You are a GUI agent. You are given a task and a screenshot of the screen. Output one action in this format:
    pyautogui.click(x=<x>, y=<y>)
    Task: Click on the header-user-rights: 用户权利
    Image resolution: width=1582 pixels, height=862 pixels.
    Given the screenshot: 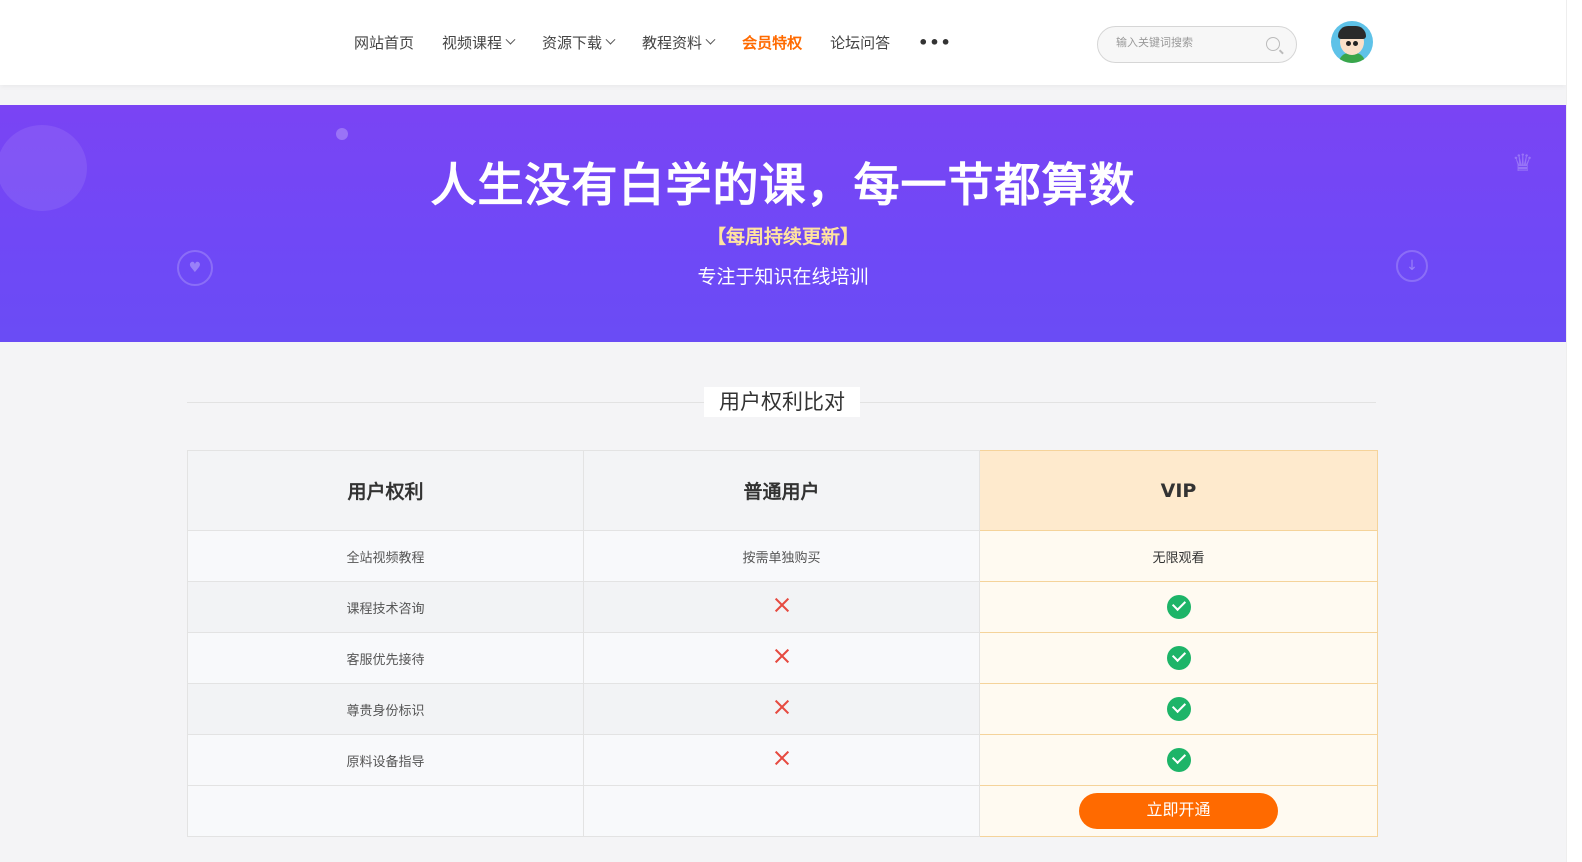 What is the action you would take?
    pyautogui.click(x=385, y=490)
    